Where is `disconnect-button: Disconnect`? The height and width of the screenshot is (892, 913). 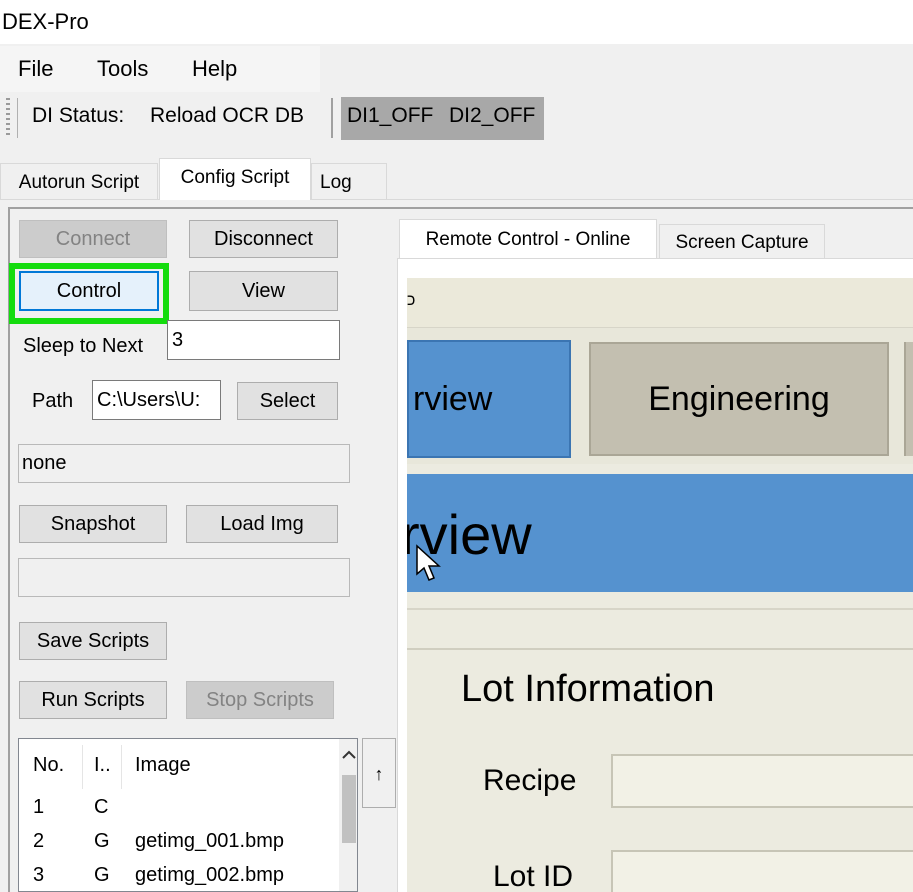
disconnect-button: Disconnect is located at coordinates (263, 239).